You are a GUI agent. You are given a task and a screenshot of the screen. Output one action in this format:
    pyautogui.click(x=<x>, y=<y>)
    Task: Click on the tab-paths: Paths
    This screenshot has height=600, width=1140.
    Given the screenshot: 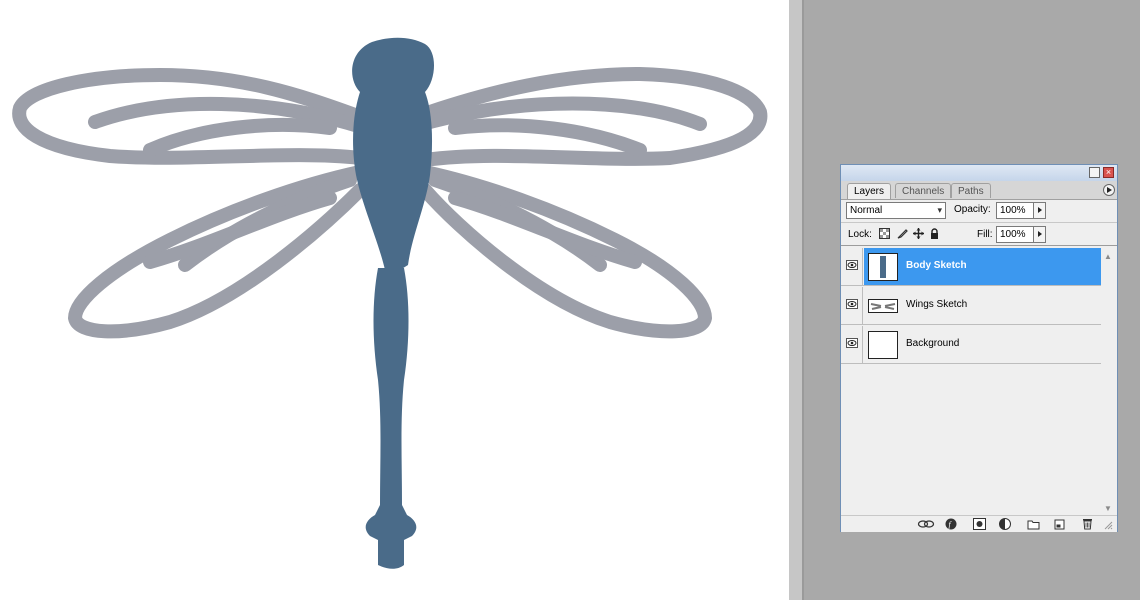 What is the action you would take?
    pyautogui.click(x=971, y=190)
    